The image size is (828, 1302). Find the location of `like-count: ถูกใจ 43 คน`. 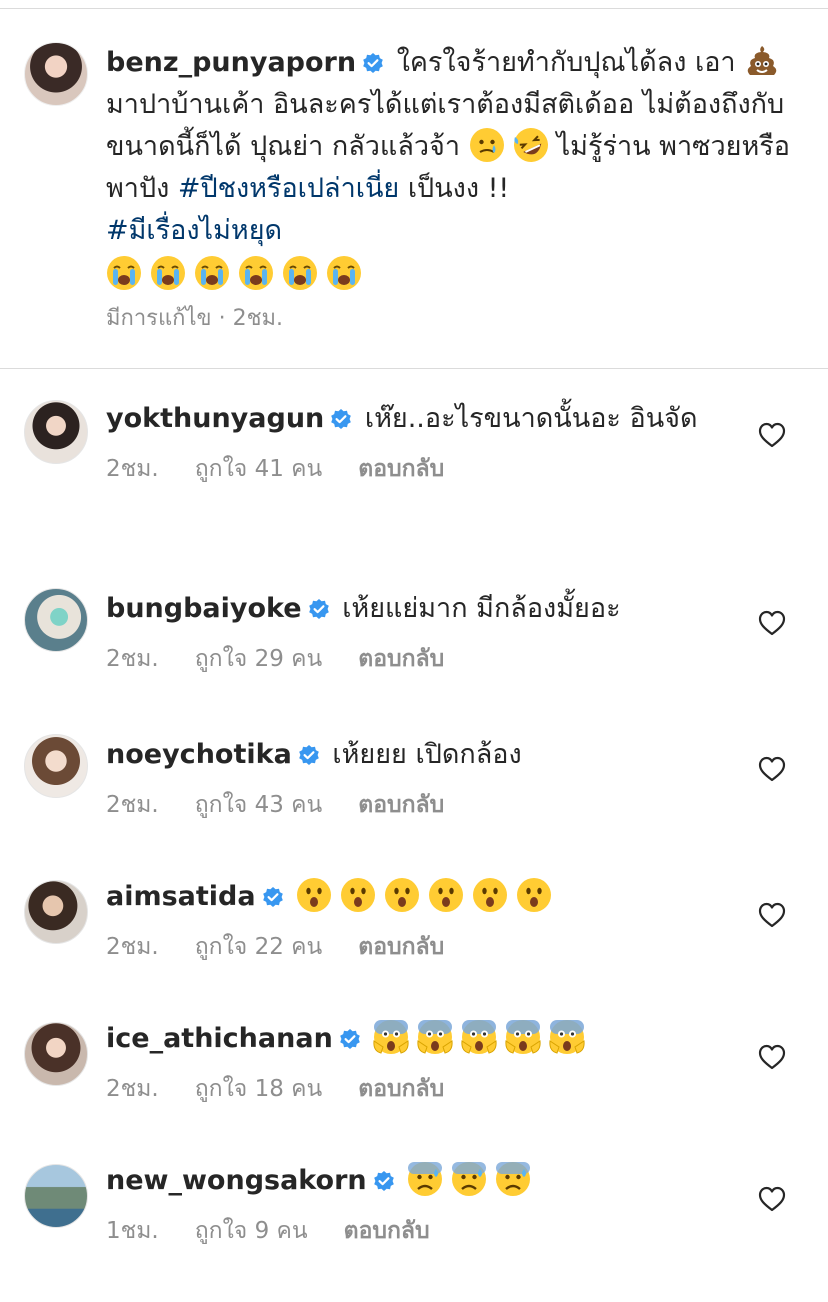

like-count: ถูกใจ 43 คน is located at coordinates (259, 805).